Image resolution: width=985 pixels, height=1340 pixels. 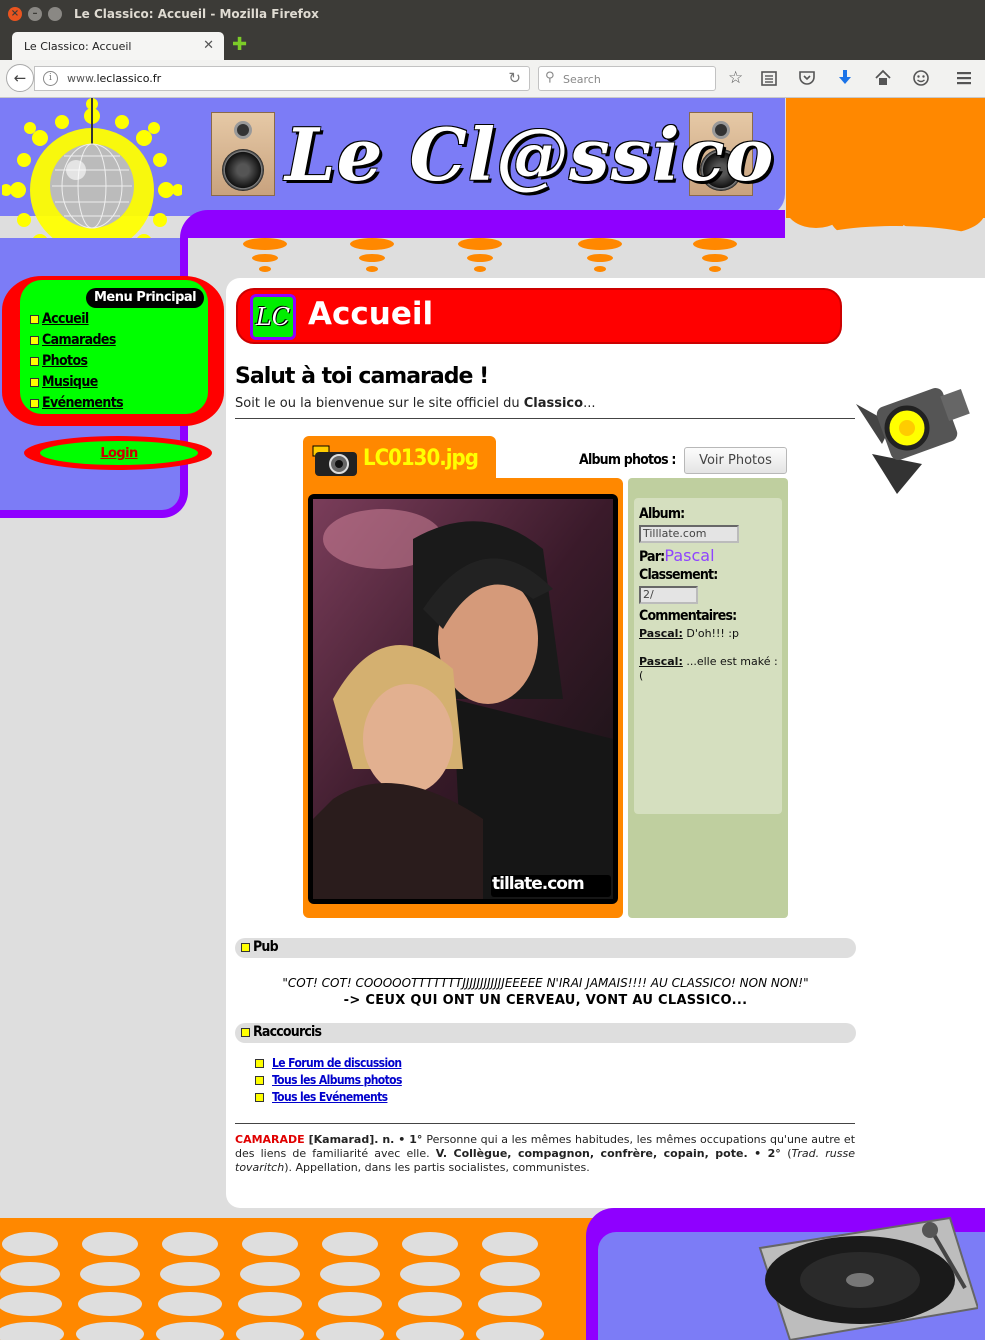 What do you see at coordinates (334, 460) in the screenshot?
I see `camera-icon` at bounding box center [334, 460].